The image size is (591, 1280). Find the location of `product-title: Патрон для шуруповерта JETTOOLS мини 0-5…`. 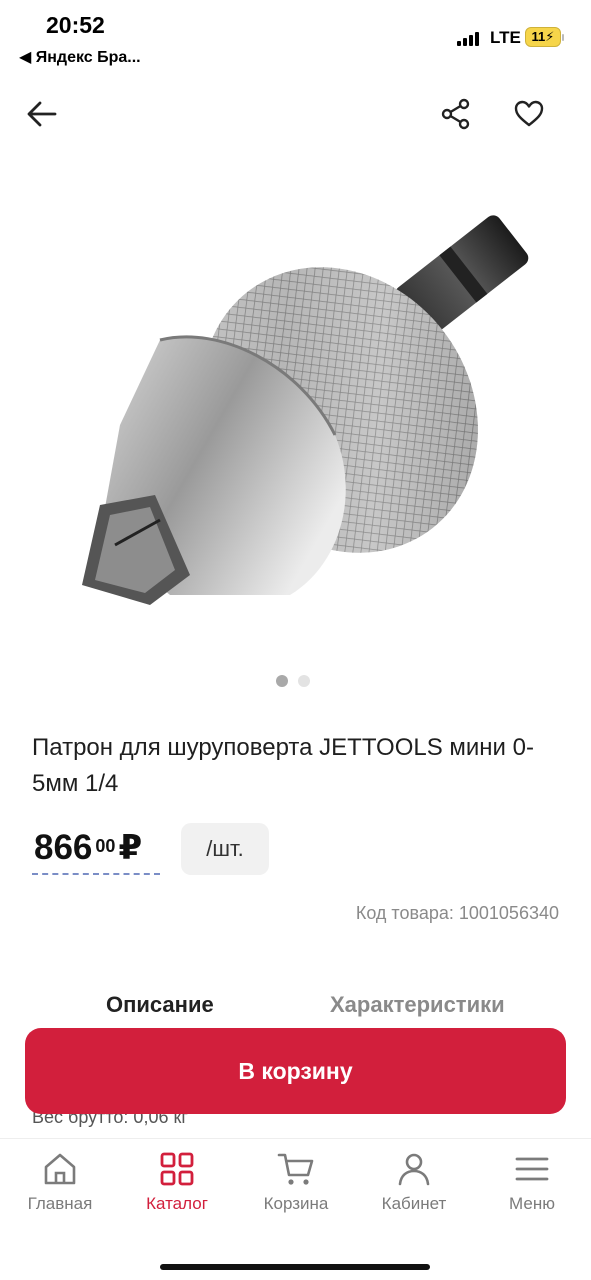

product-title: Патрон для шуруповерта JETTOOLS мини 0-5… is located at coordinates (283, 765).